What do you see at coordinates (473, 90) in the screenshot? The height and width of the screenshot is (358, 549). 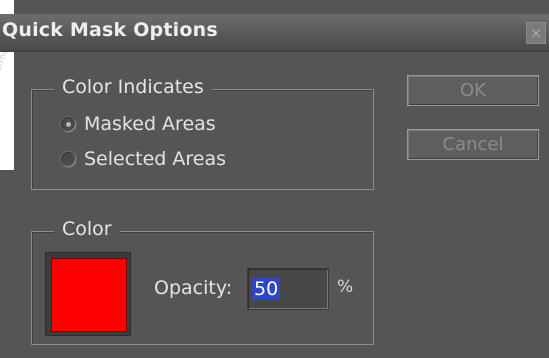 I see `ok-button: OK` at bounding box center [473, 90].